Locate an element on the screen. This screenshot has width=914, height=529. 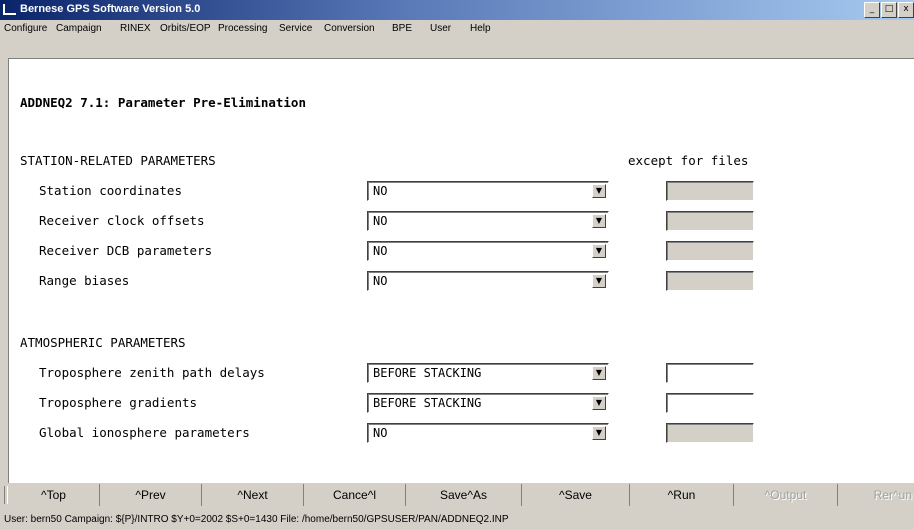
maximize-button: □ is located at coordinates (889, 10).